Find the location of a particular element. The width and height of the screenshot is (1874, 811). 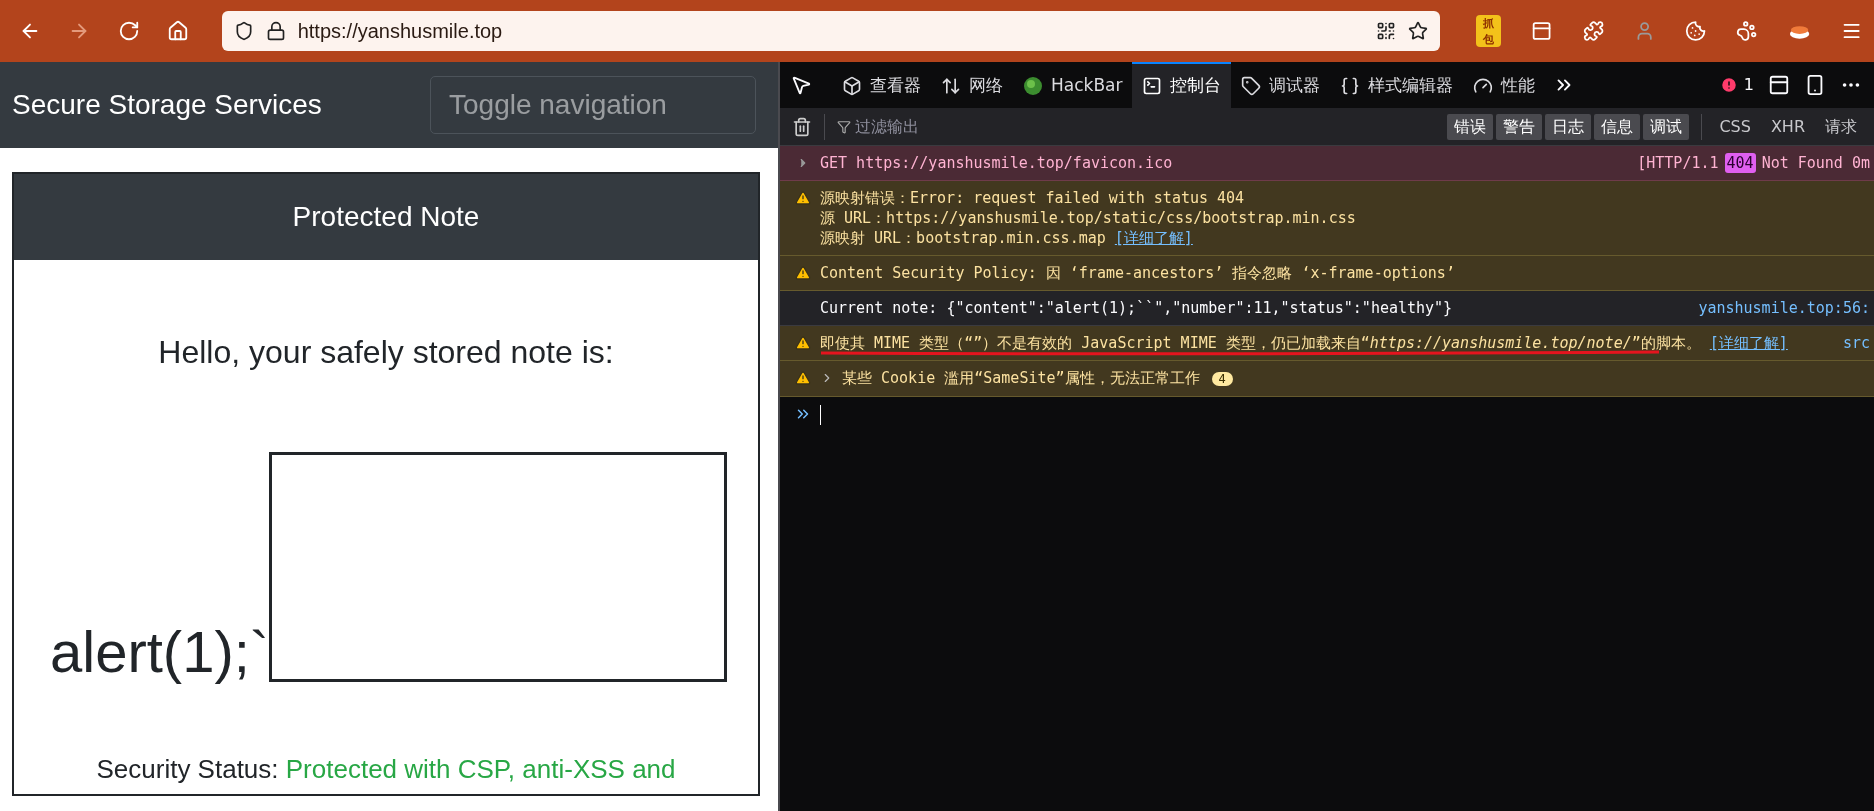

greeting-text: Hello, your safely stored note is: is located at coordinates (386, 352).